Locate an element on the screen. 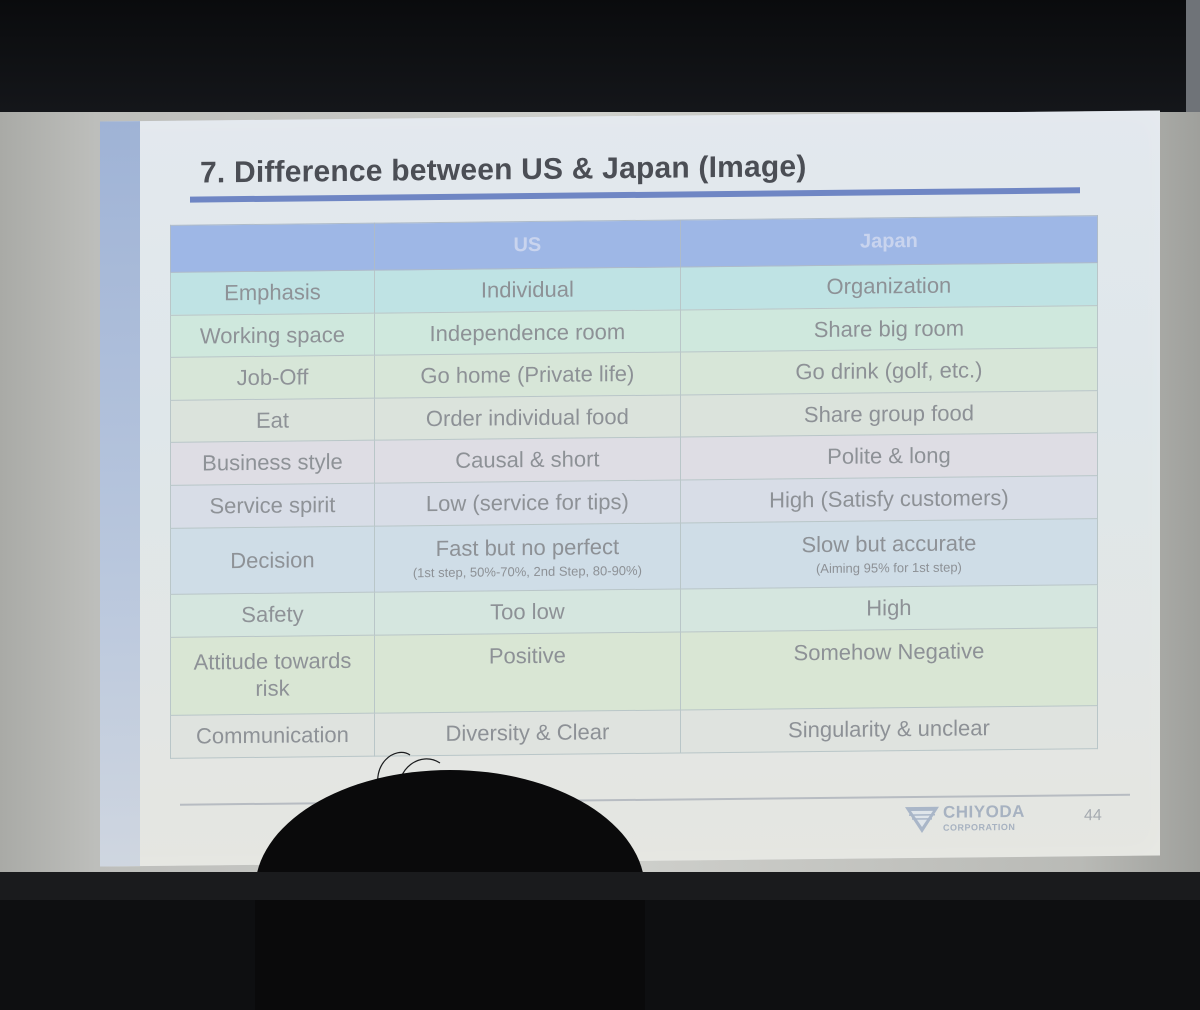 The image size is (1200, 1010). japan-cell: Organization is located at coordinates (888, 286).